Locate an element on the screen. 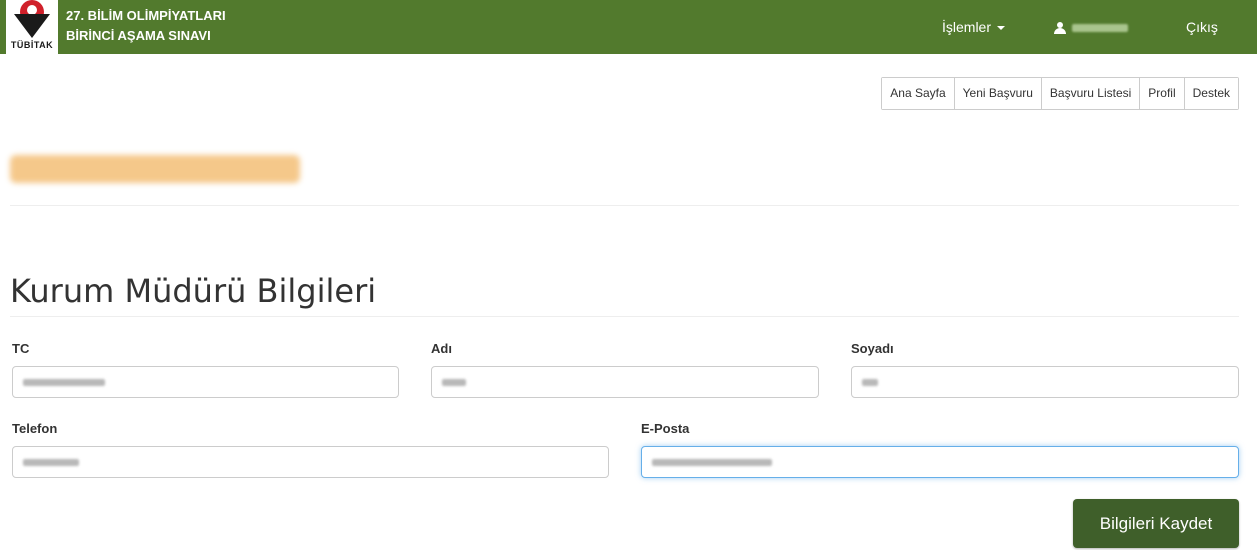 The height and width of the screenshot is (550, 1257). subnav-destek: Destek is located at coordinates (1211, 93).